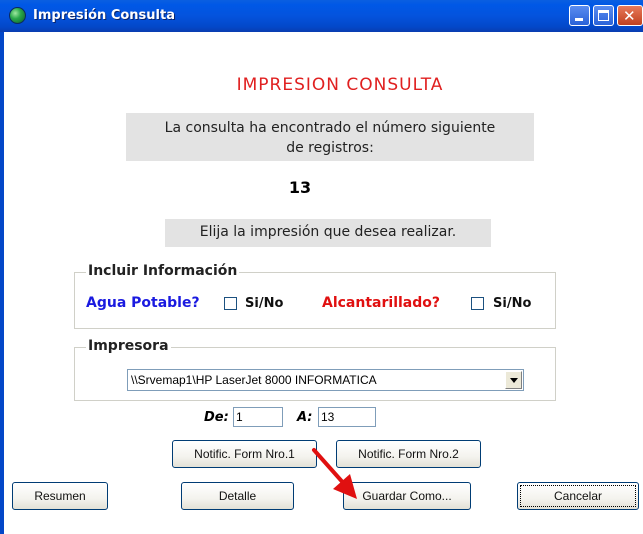 This screenshot has height=534, width=643. I want to click on cancelar-button: Cancelar, so click(578, 496).